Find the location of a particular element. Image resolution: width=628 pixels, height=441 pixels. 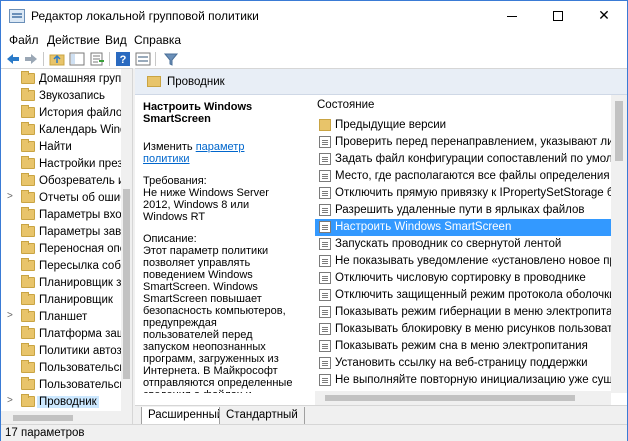

tree-item-label: Политики автозапуска is located at coordinates (80, 351).